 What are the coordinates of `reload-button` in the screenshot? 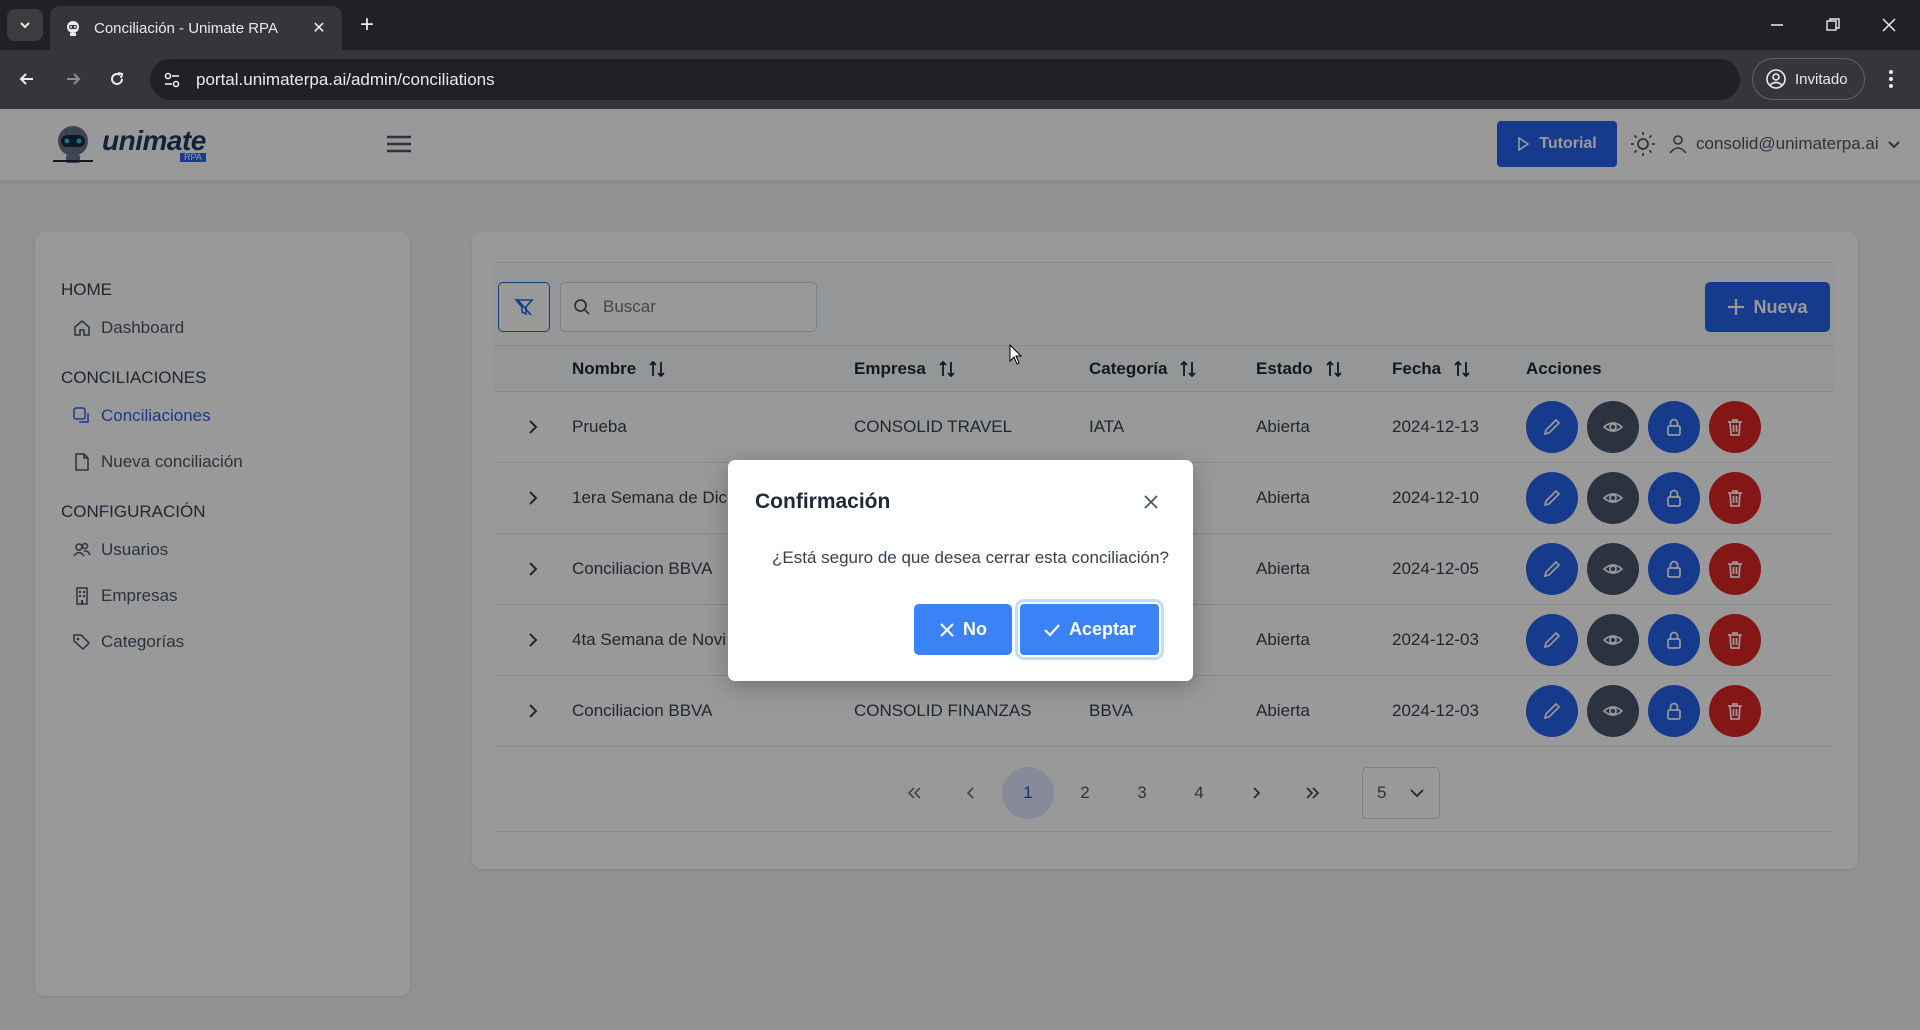 It's located at (117, 79).